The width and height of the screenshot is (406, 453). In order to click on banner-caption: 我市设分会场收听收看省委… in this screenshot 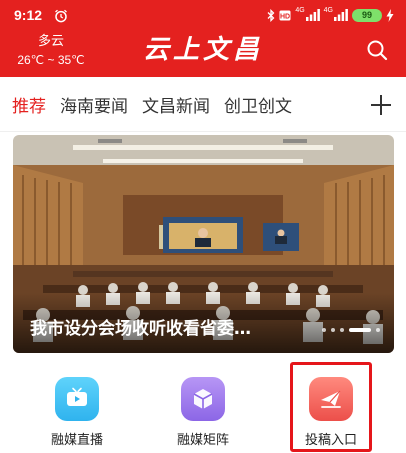, I will do `click(140, 329)`.